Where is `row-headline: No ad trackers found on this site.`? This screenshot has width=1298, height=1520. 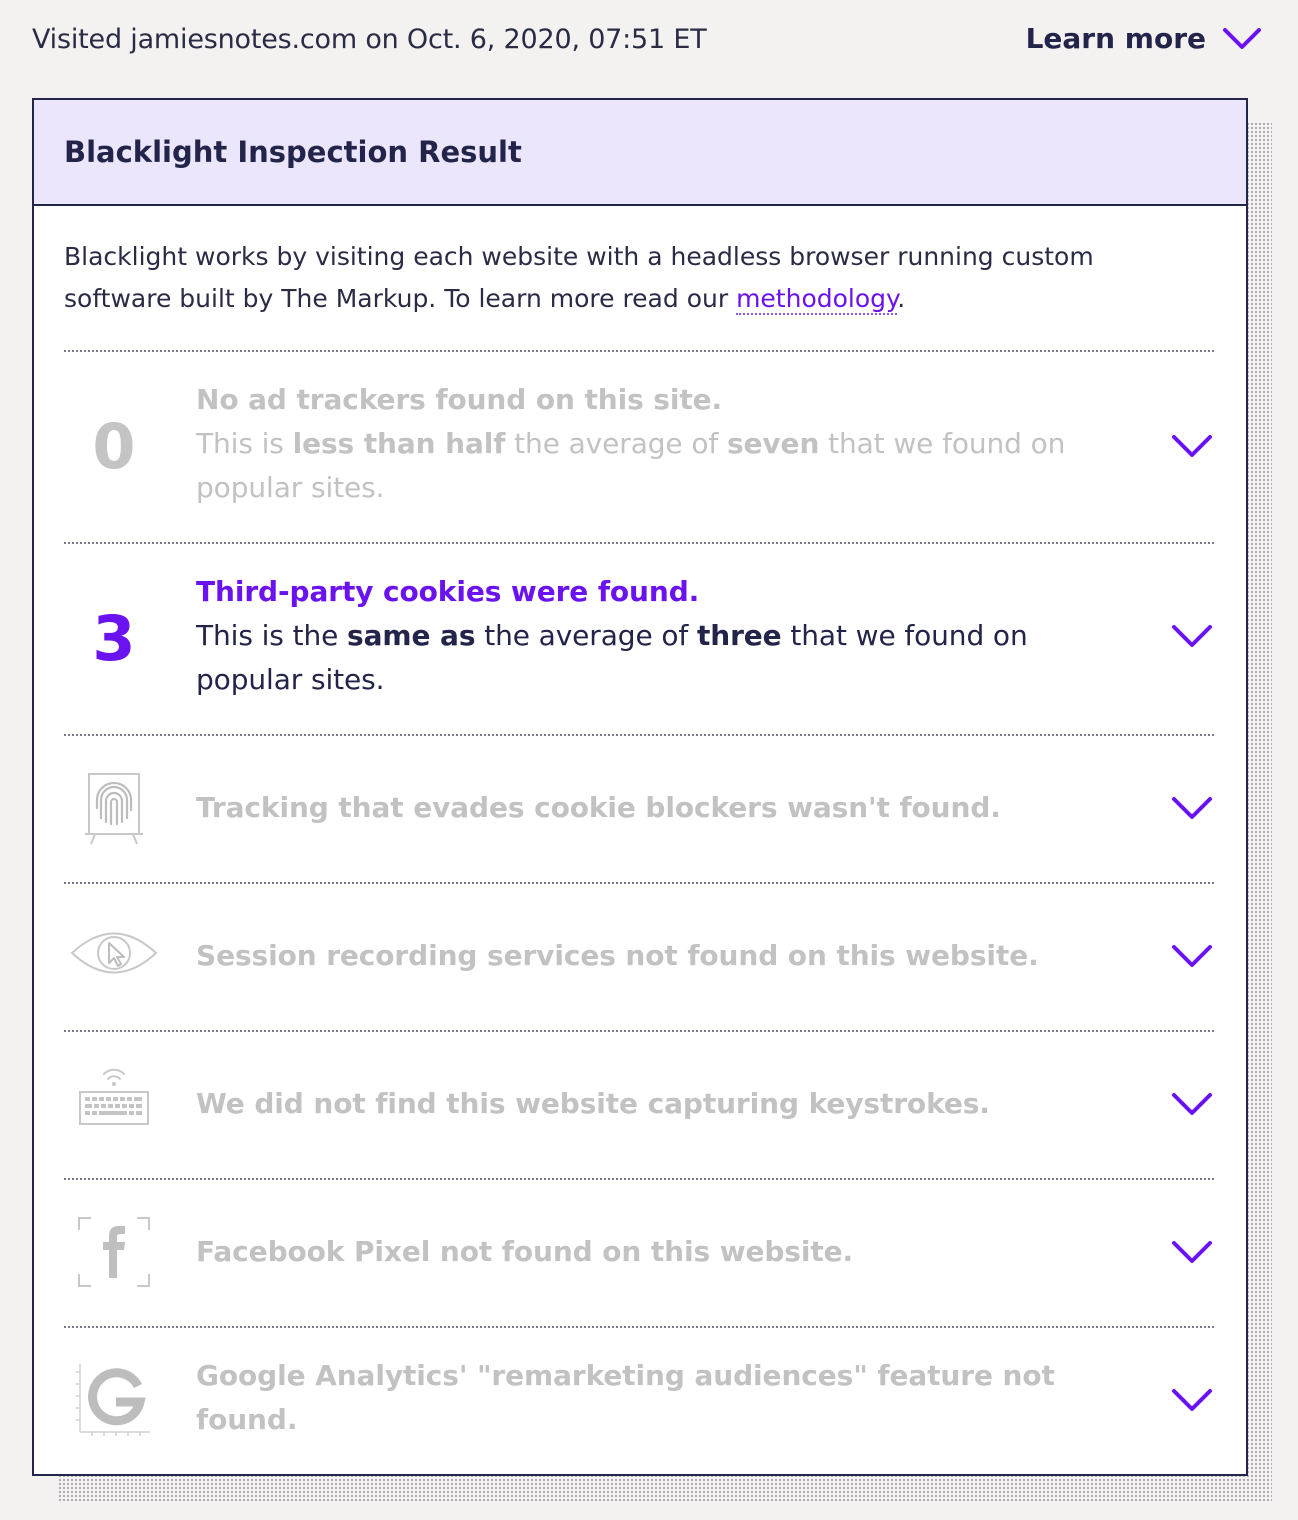 row-headline: No ad trackers found on this site. is located at coordinates (459, 399).